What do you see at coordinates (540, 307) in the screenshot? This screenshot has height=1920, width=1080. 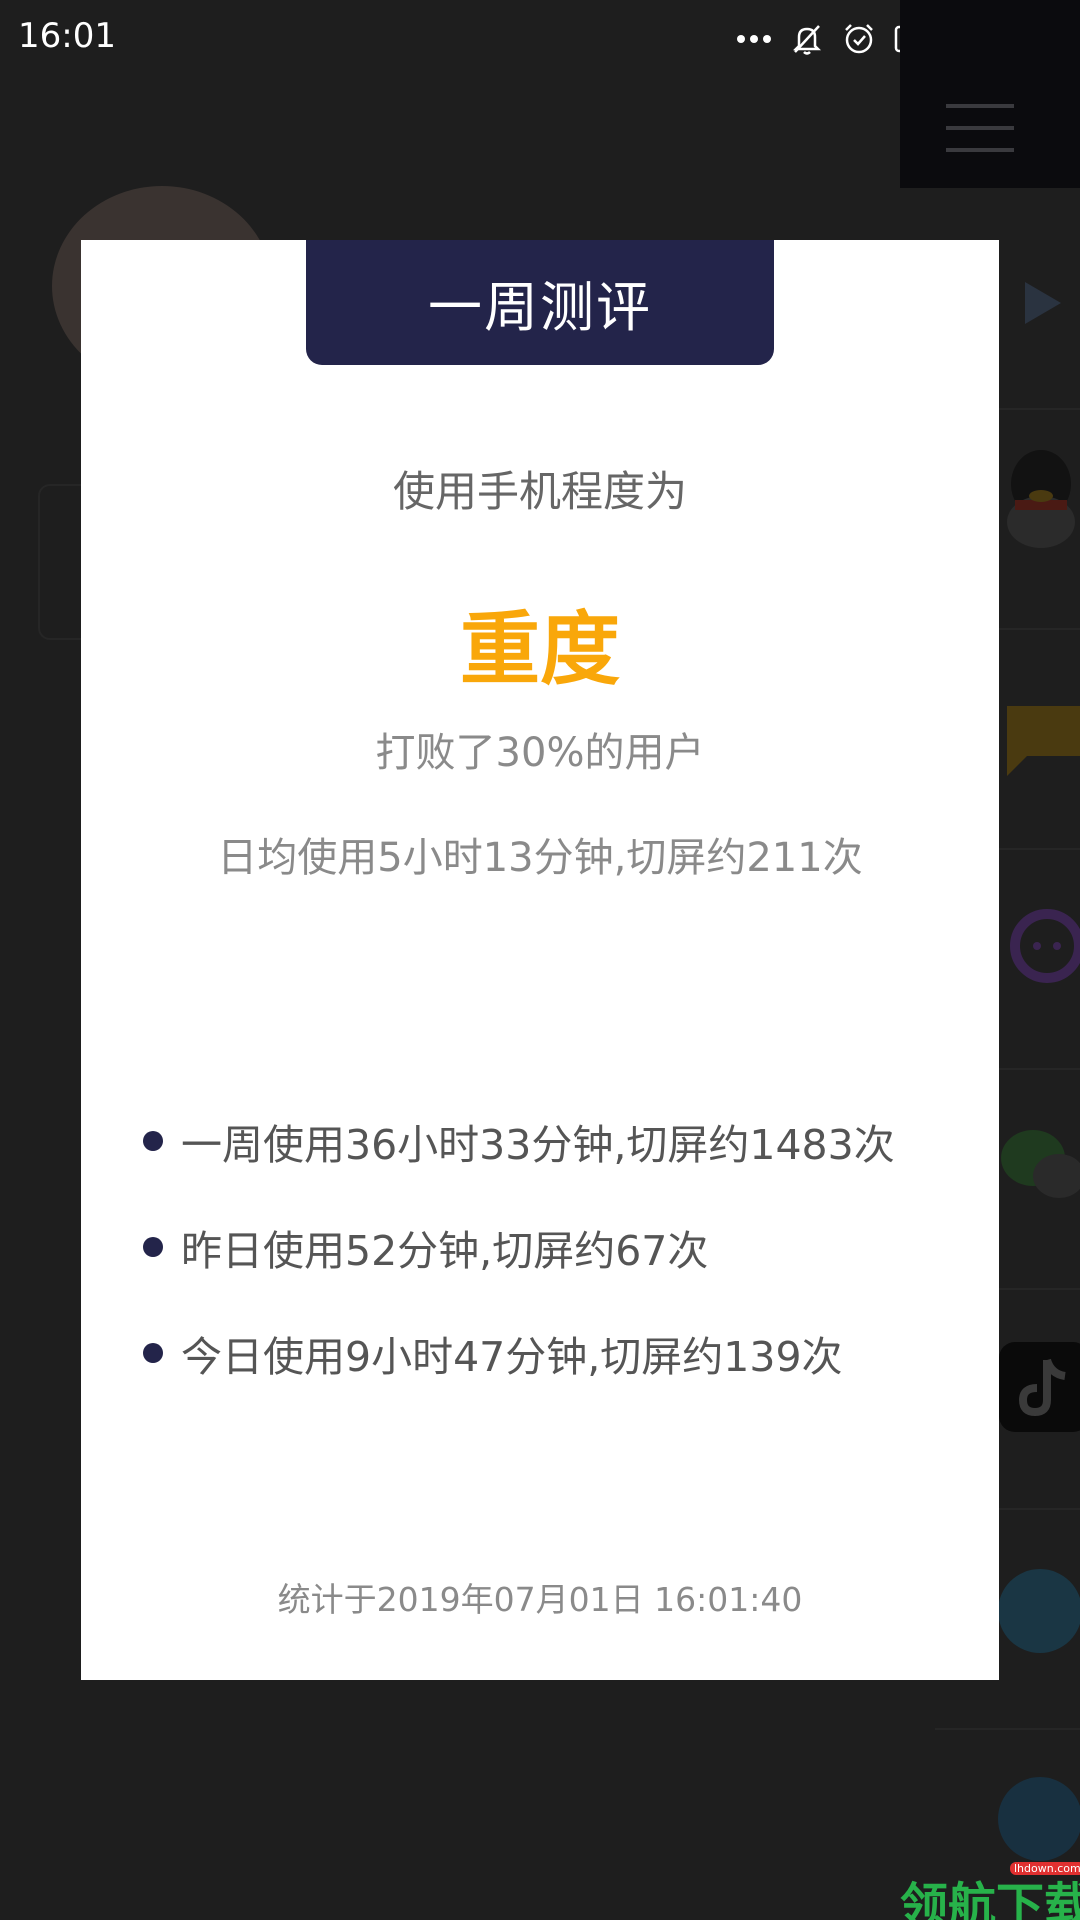 I see `dialog-title: 一周测评` at bounding box center [540, 307].